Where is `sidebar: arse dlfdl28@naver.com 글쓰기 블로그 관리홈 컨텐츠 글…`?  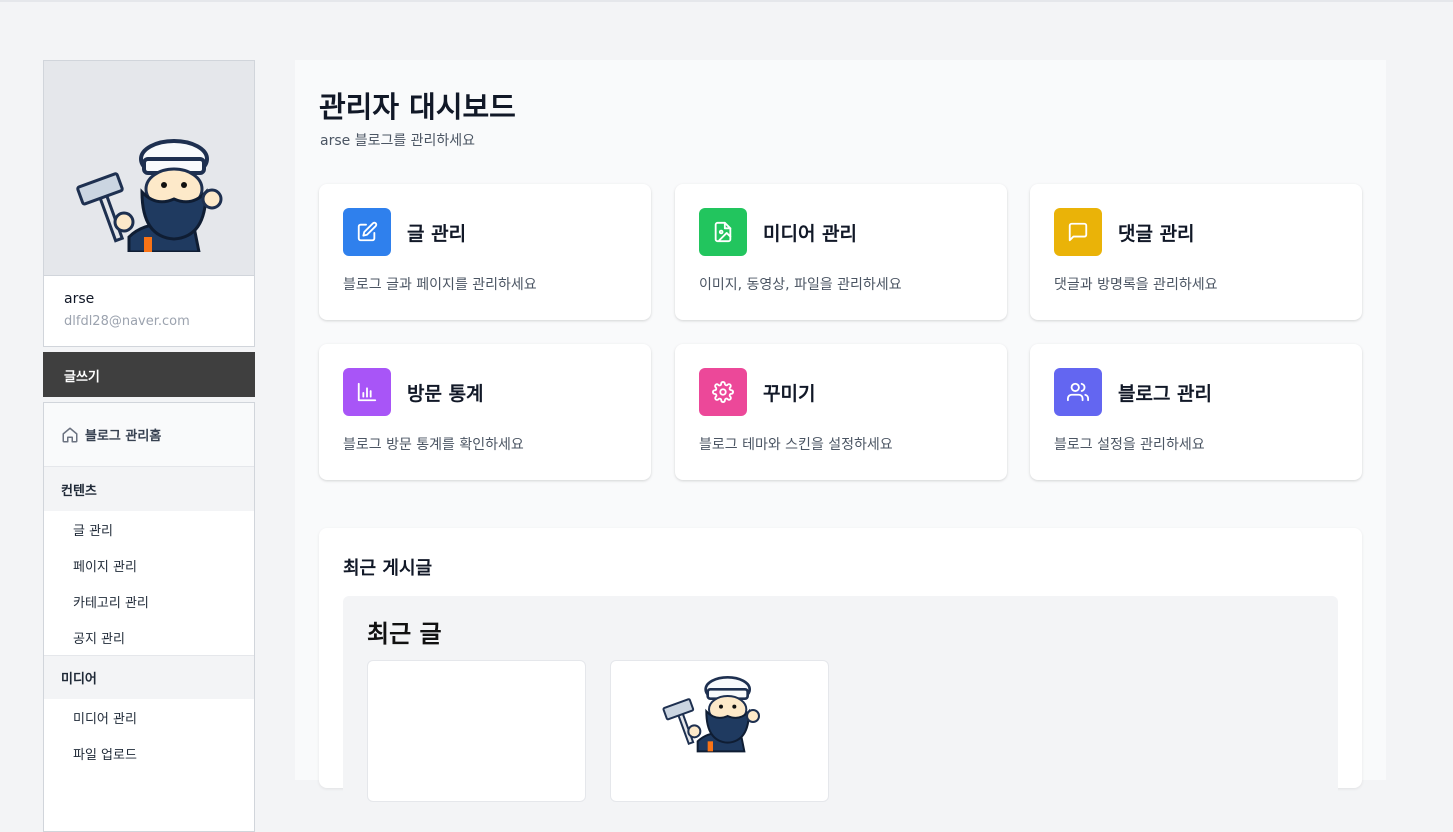
sidebar: arse dlfdl28@naver.com 글쓰기 블로그 관리홈 컨텐츠 글… is located at coordinates (149, 446).